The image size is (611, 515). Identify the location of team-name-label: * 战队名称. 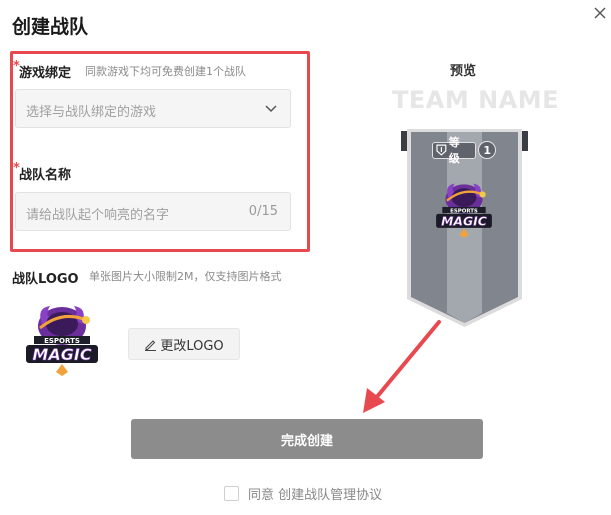
(42, 172).